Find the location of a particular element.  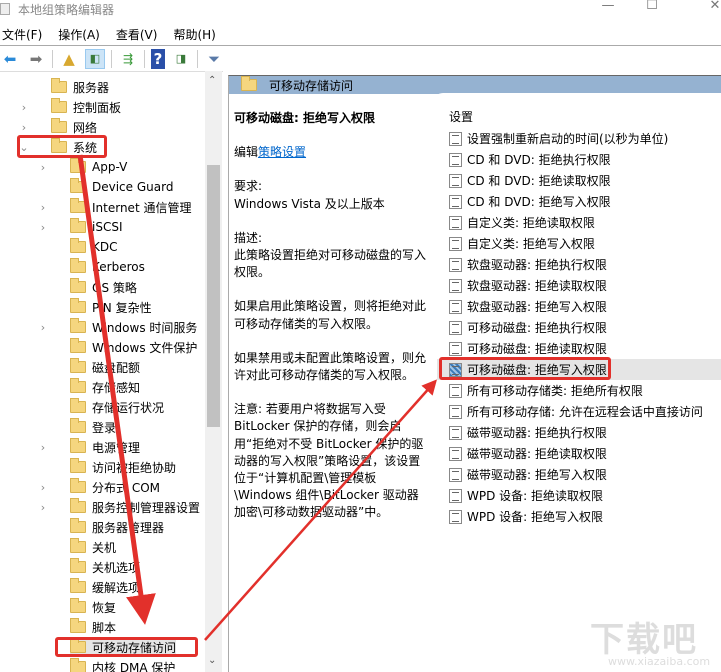

menu-bar: 文件(F) 操作(A) 查看(V) 帮助(H) is located at coordinates (360, 34).